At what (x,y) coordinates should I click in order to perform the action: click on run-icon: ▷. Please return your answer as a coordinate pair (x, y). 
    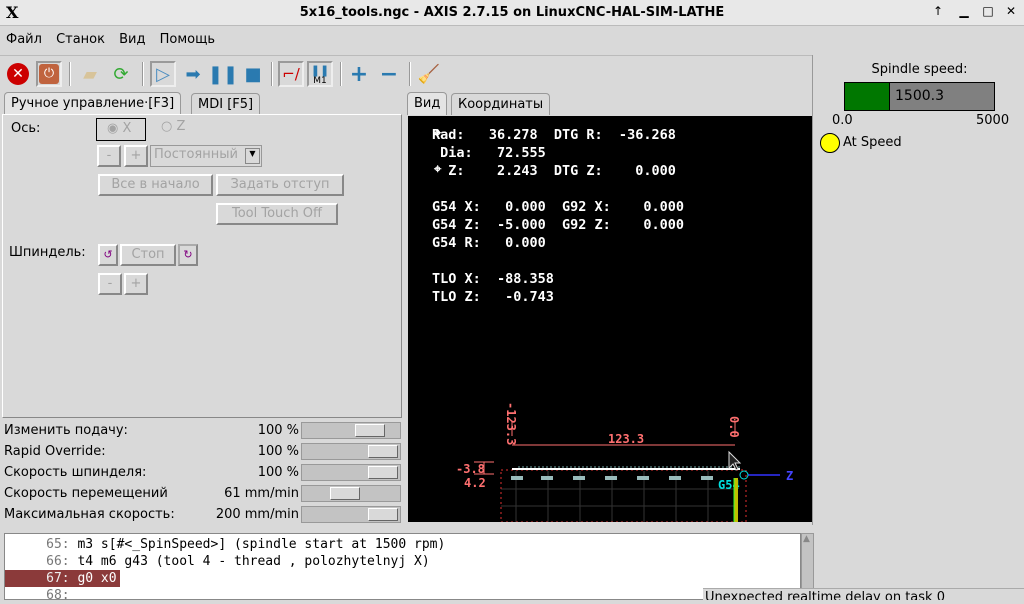
    Looking at the image, I should click on (163, 74).